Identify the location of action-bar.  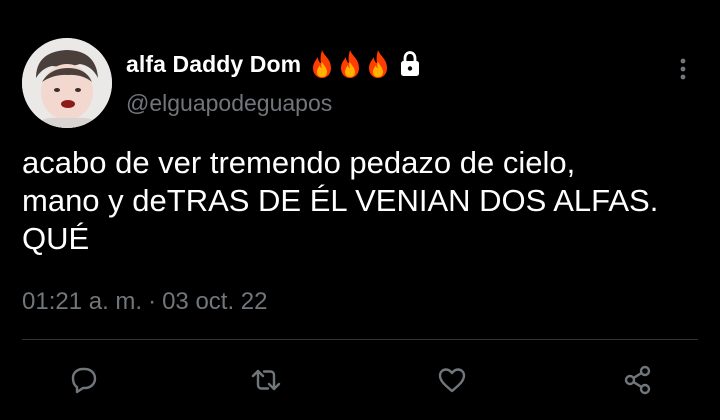
(360, 383).